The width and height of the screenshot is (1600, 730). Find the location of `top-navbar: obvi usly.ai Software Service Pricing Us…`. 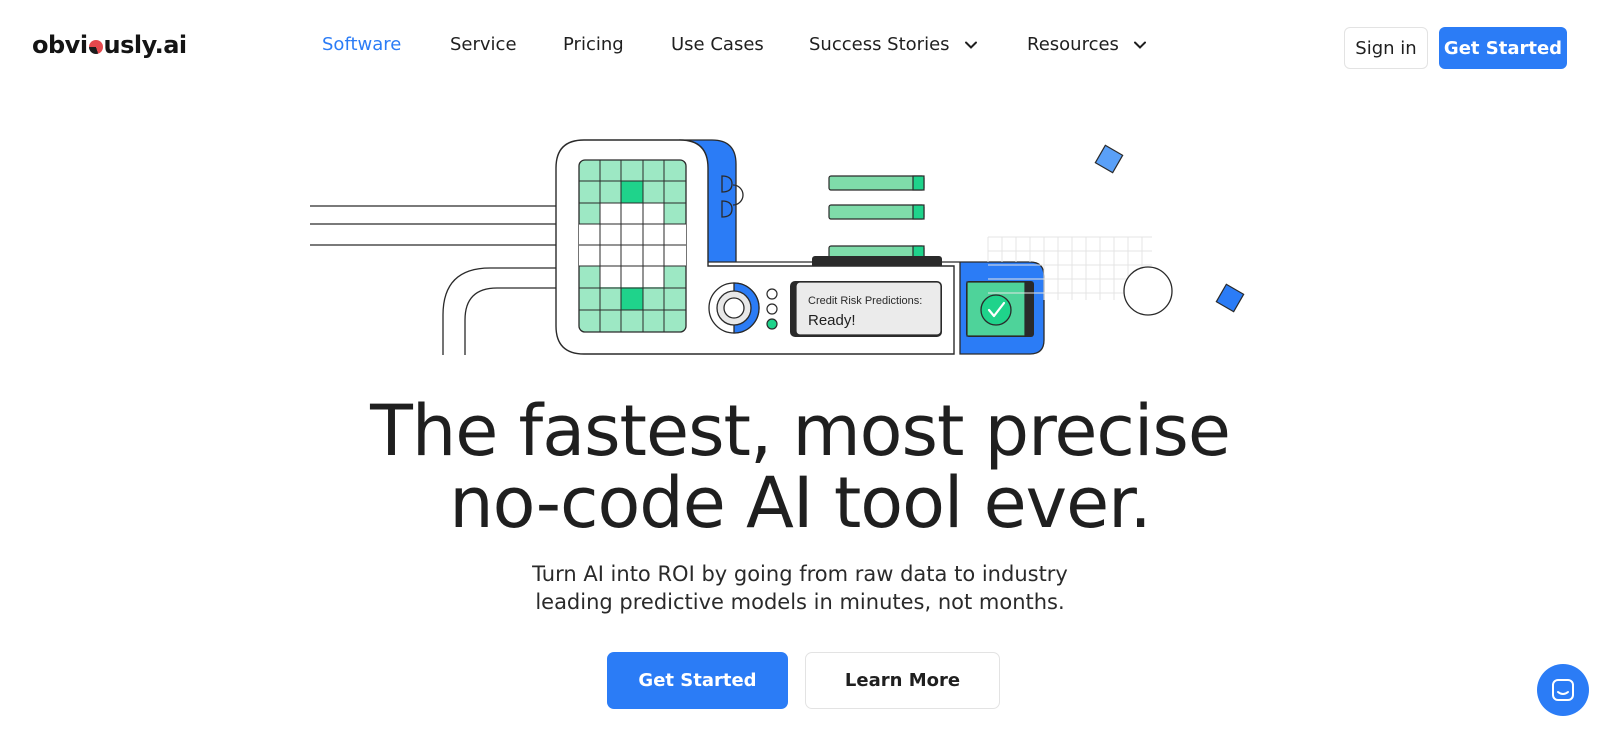

top-navbar: obvi usly.ai Software Service Pricing Us… is located at coordinates (800, 47).